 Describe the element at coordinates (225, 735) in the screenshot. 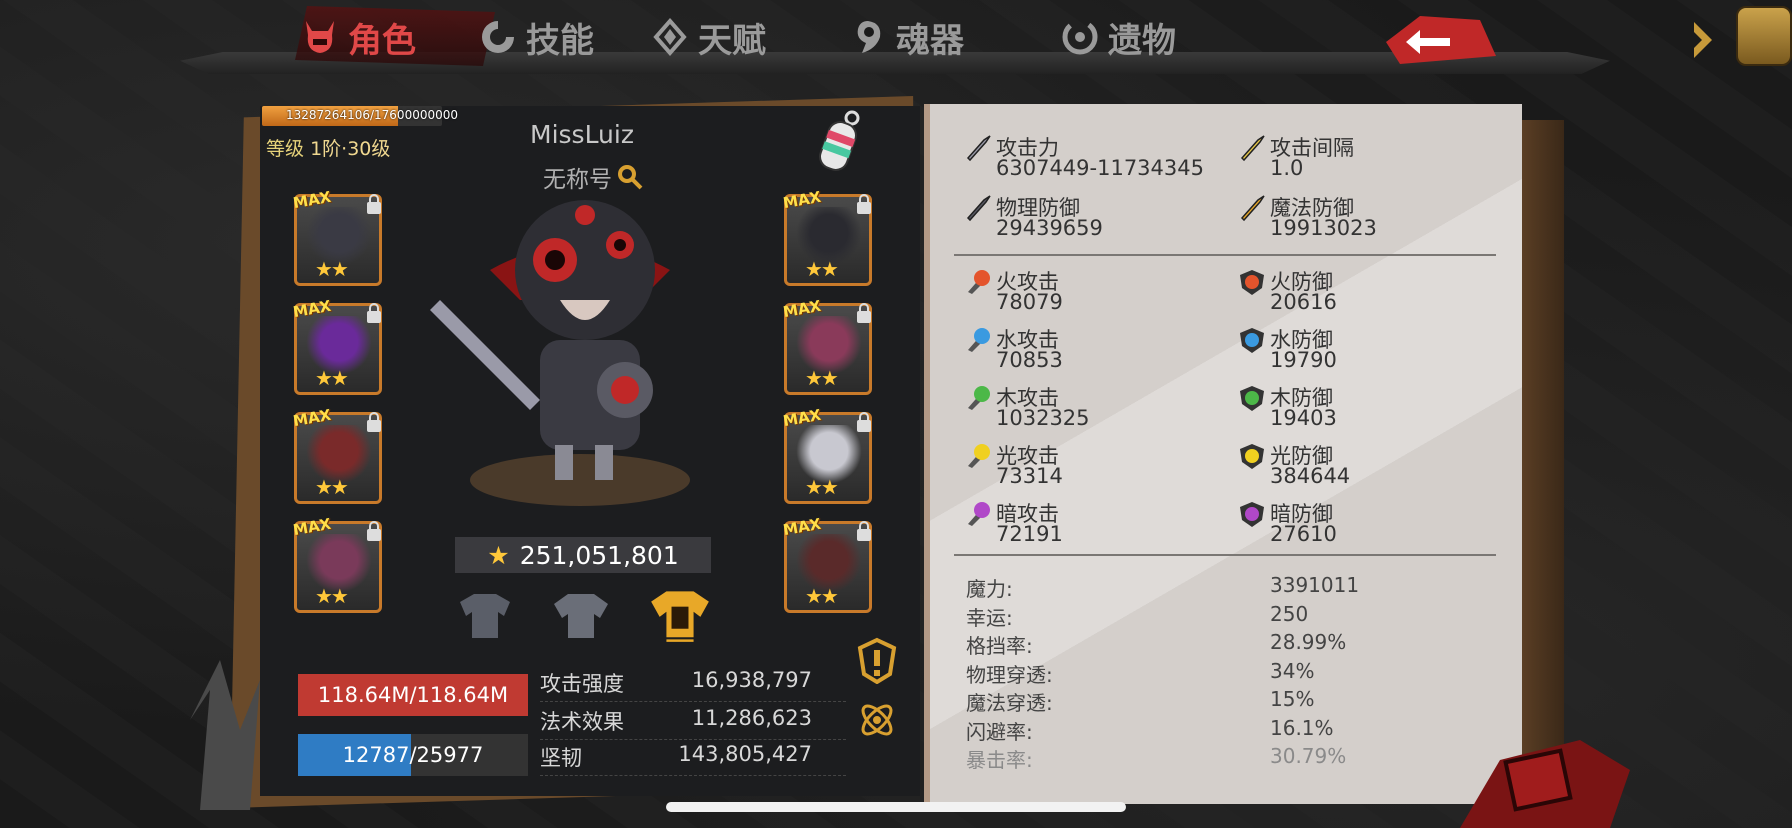

I see `thorn-deco` at that location.